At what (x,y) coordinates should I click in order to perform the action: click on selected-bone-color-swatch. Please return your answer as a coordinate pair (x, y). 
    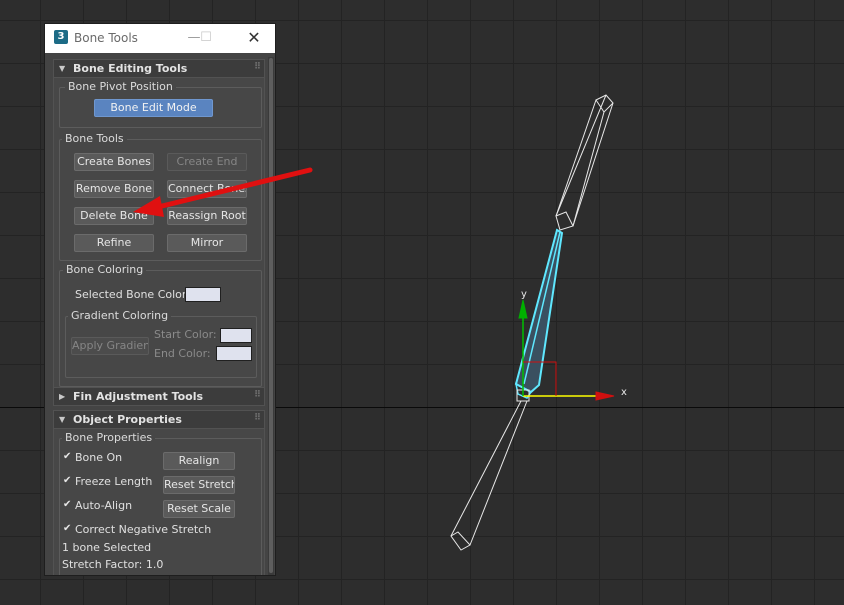
    Looking at the image, I should click on (203, 294).